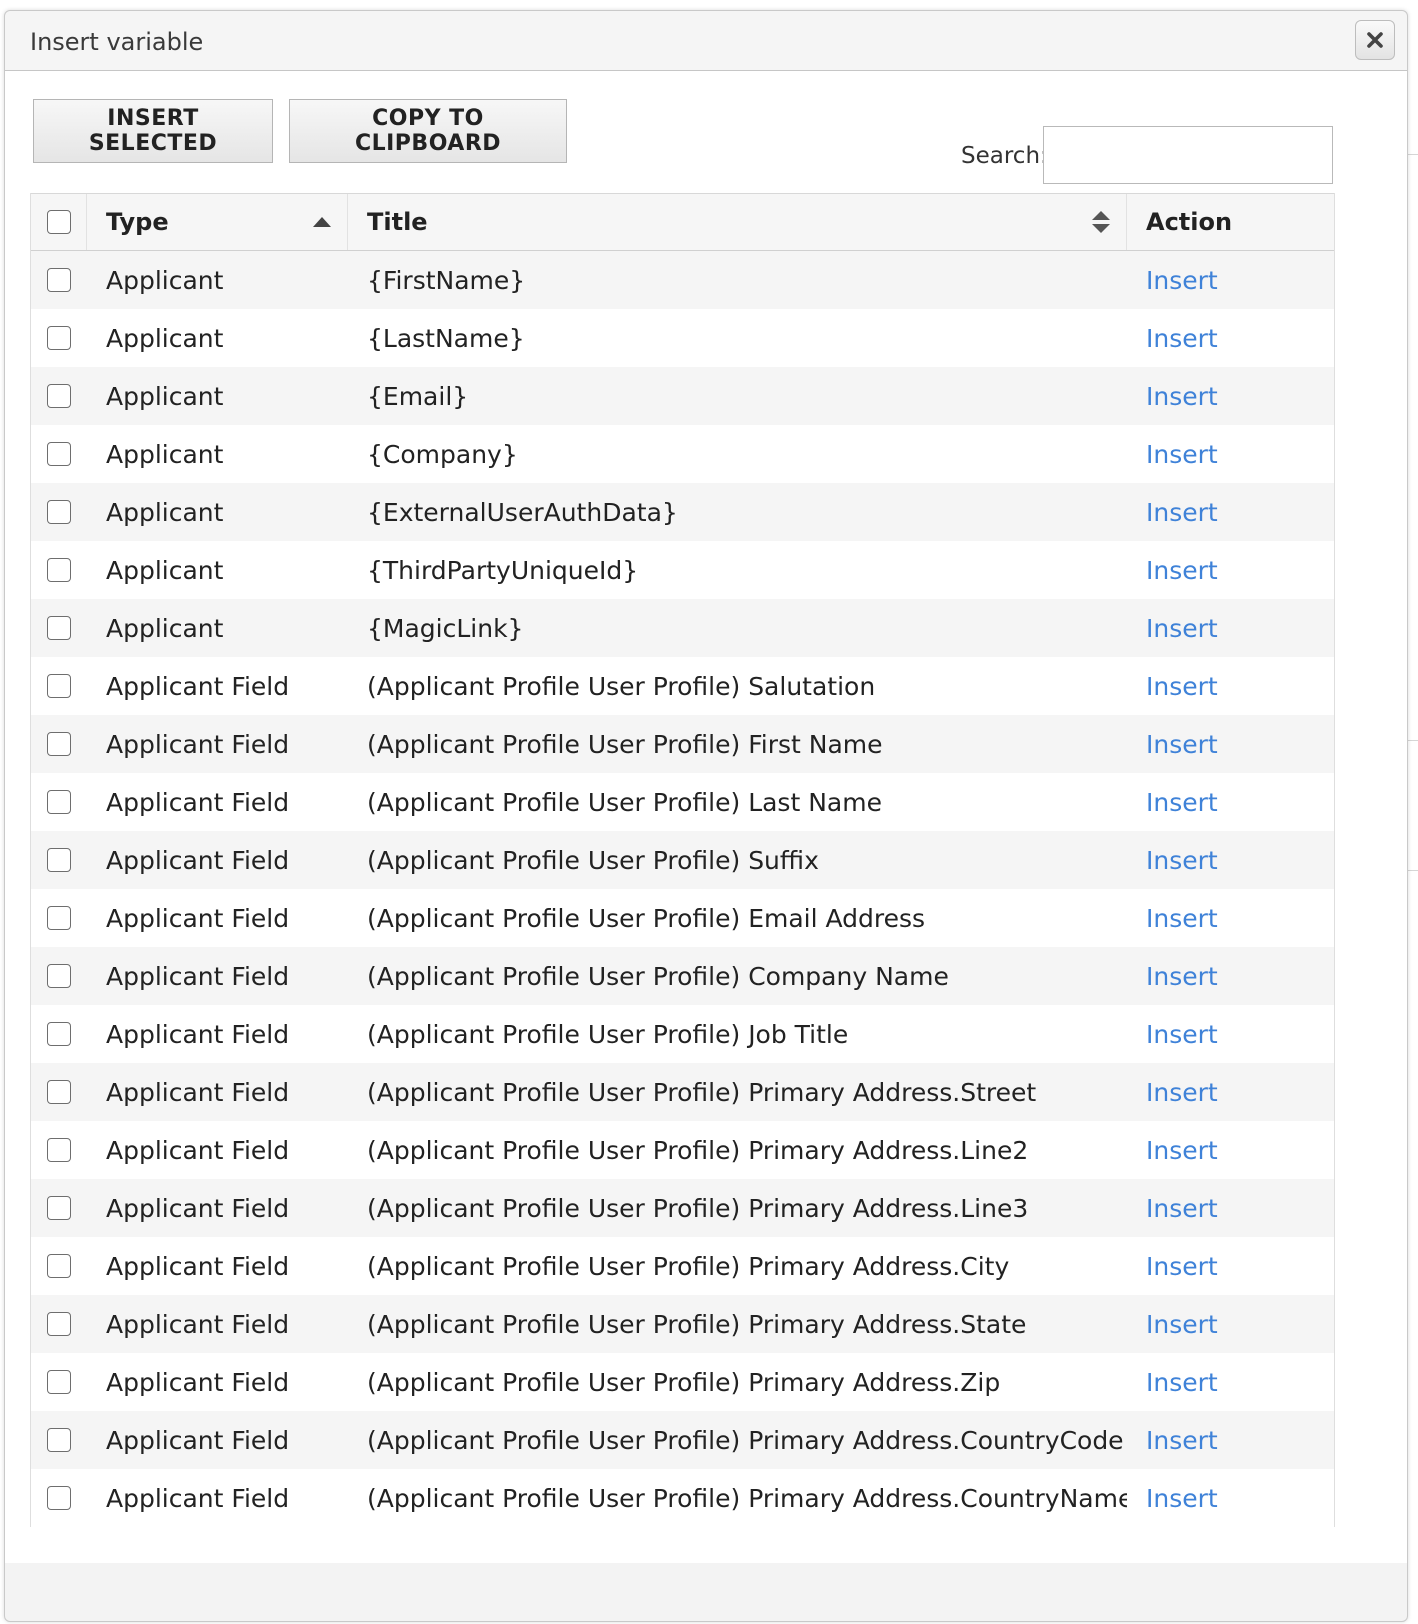 The width and height of the screenshot is (1418, 1624). I want to click on dialog-titlebar: Insert variable, so click(706, 41).